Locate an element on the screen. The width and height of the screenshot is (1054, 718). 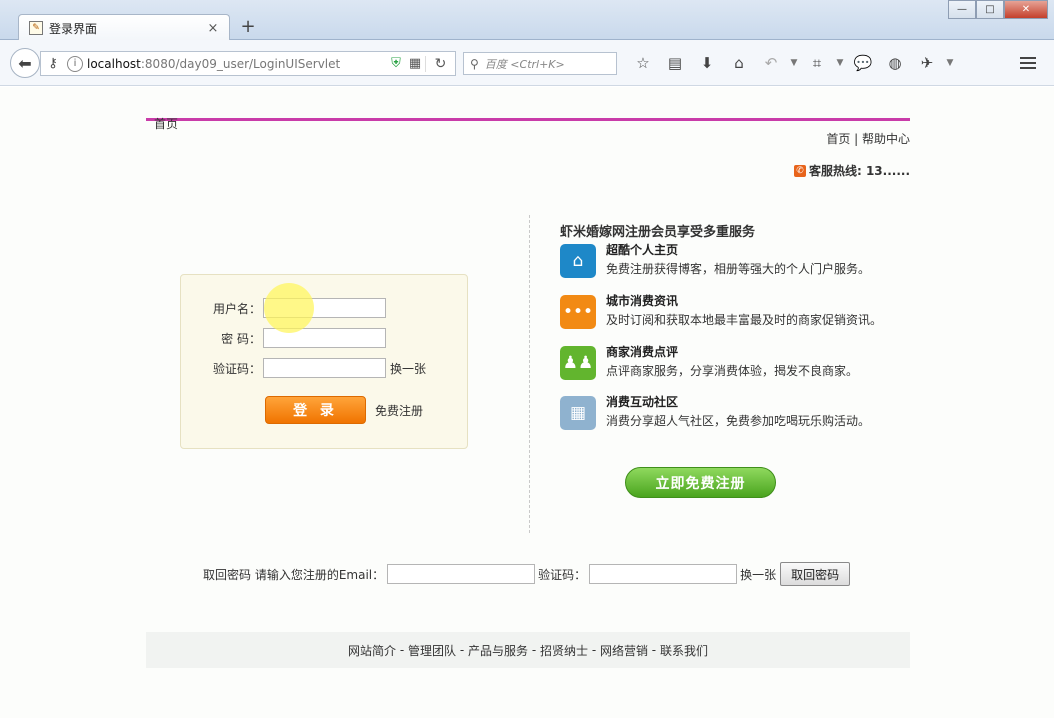
shield-icon: ⛨ is located at coordinates (396, 63).